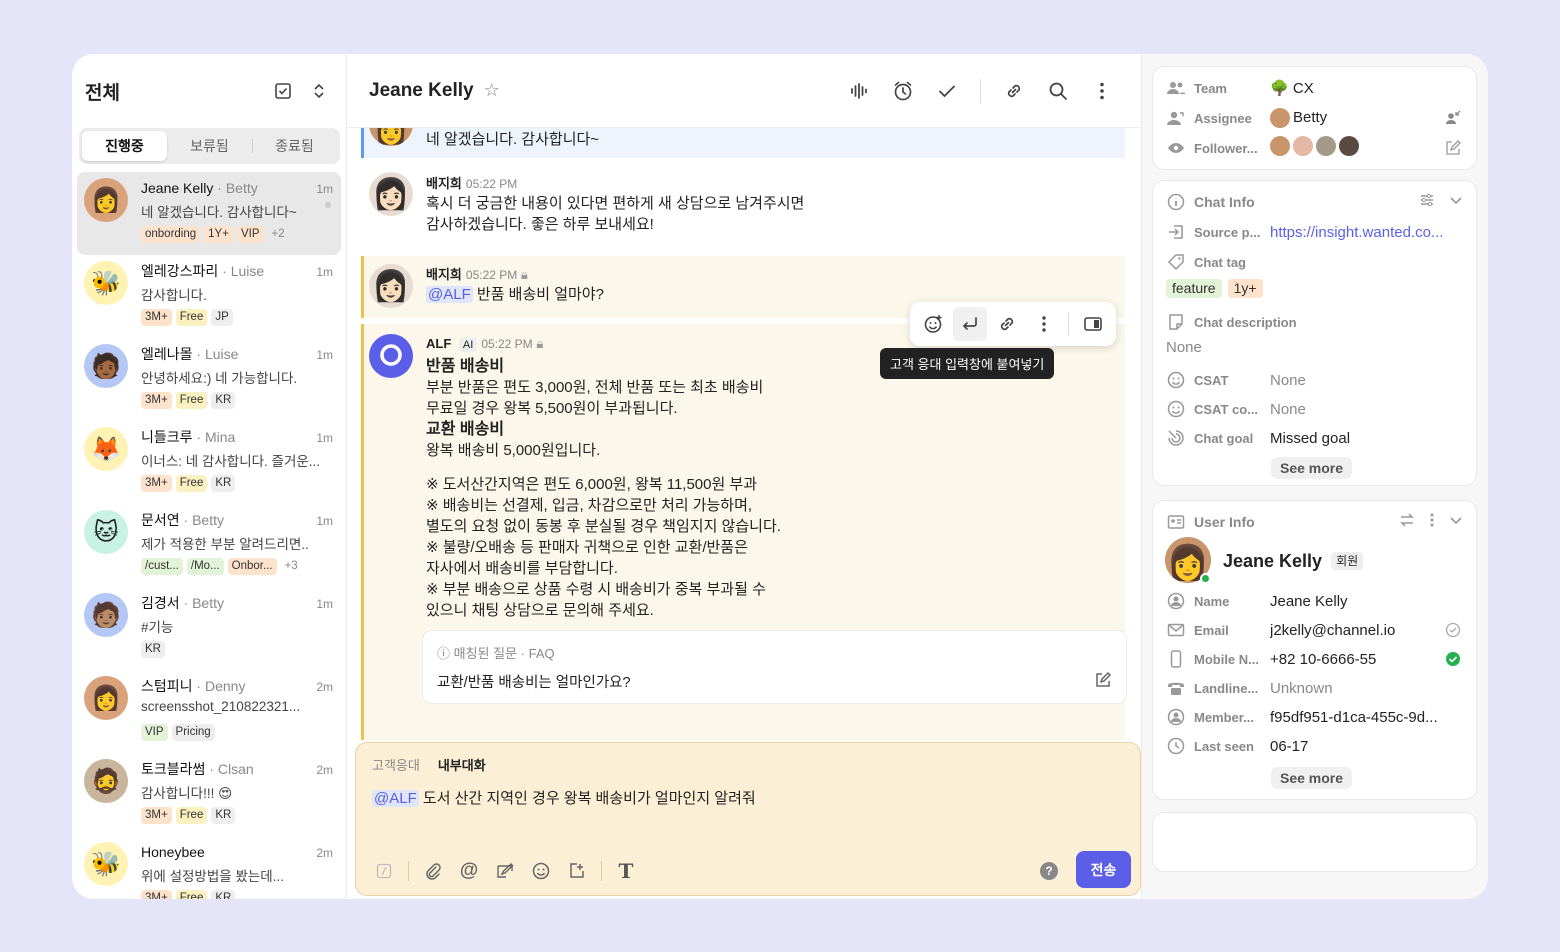 The image size is (1560, 952). I want to click on tag: 3M+, so click(156, 483).